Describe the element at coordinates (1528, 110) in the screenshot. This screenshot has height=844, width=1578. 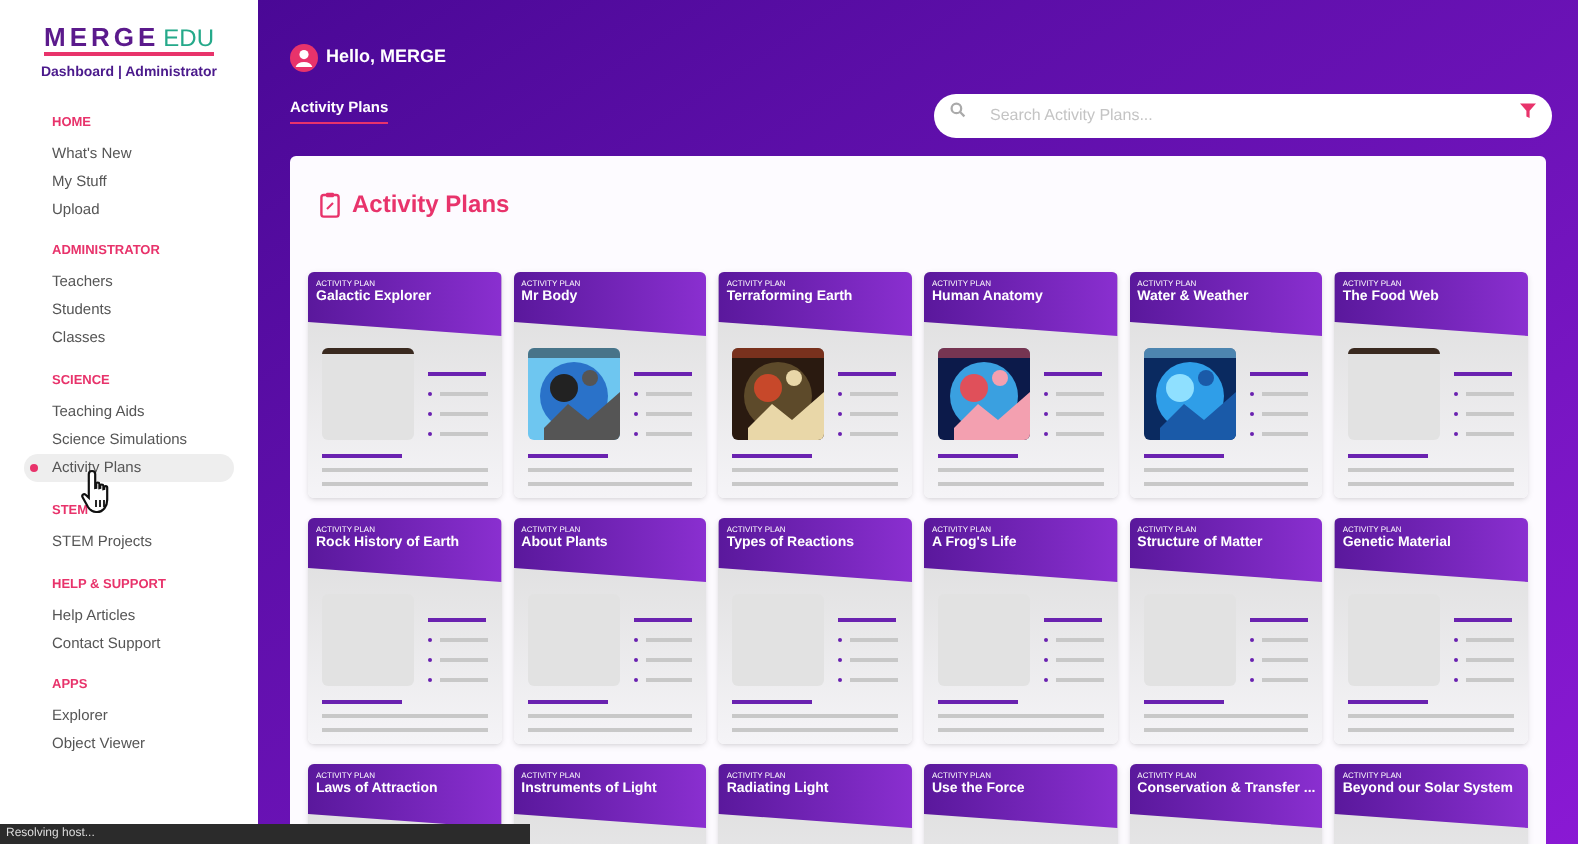
I see `filter-icon` at that location.